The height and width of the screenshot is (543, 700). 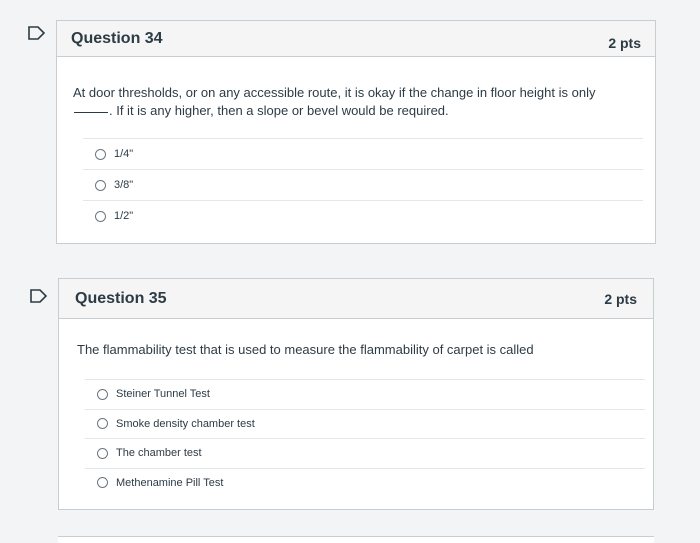 What do you see at coordinates (363, 215) in the screenshot?
I see `answer-option: 1/2"` at bounding box center [363, 215].